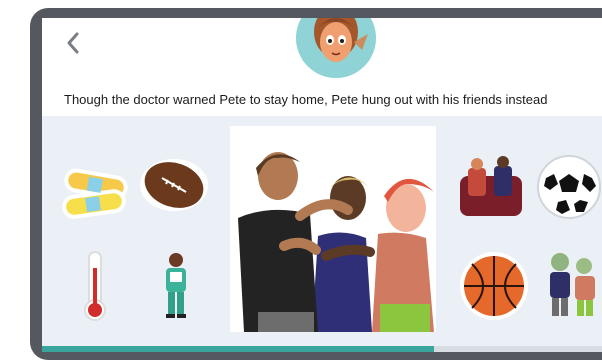 This screenshot has height=360, width=602. I want to click on progress-fill, so click(238, 349).